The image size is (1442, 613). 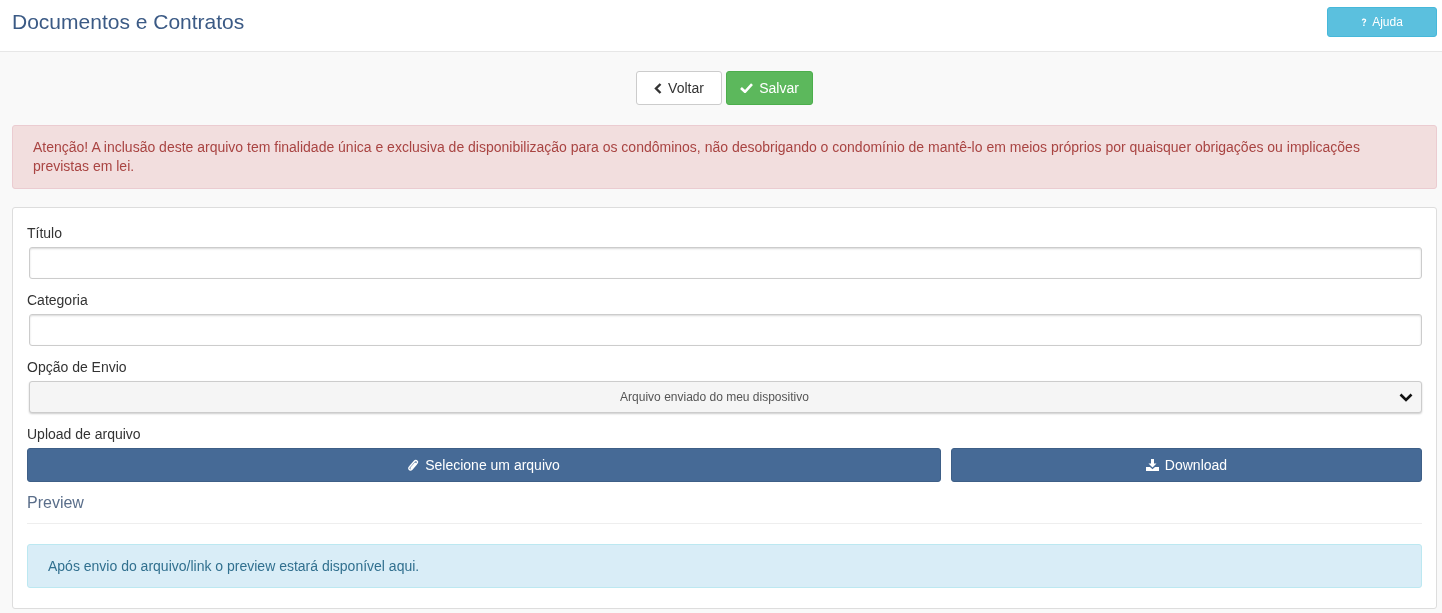 What do you see at coordinates (658, 88) in the screenshot?
I see `chevron-left-icon` at bounding box center [658, 88].